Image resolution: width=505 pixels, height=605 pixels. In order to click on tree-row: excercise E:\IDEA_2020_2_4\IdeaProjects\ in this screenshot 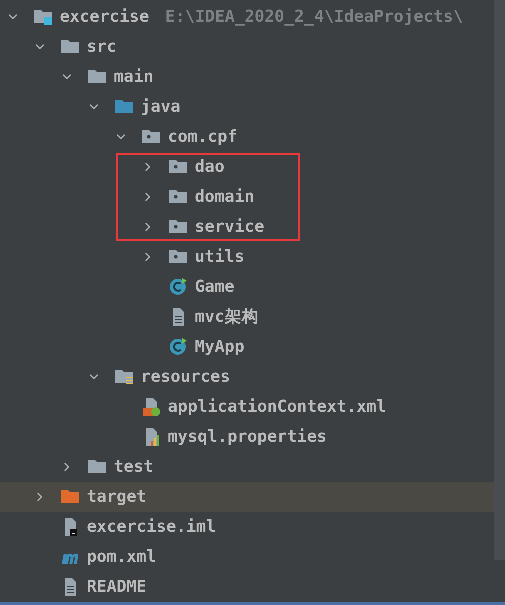, I will do `click(247, 17)`.